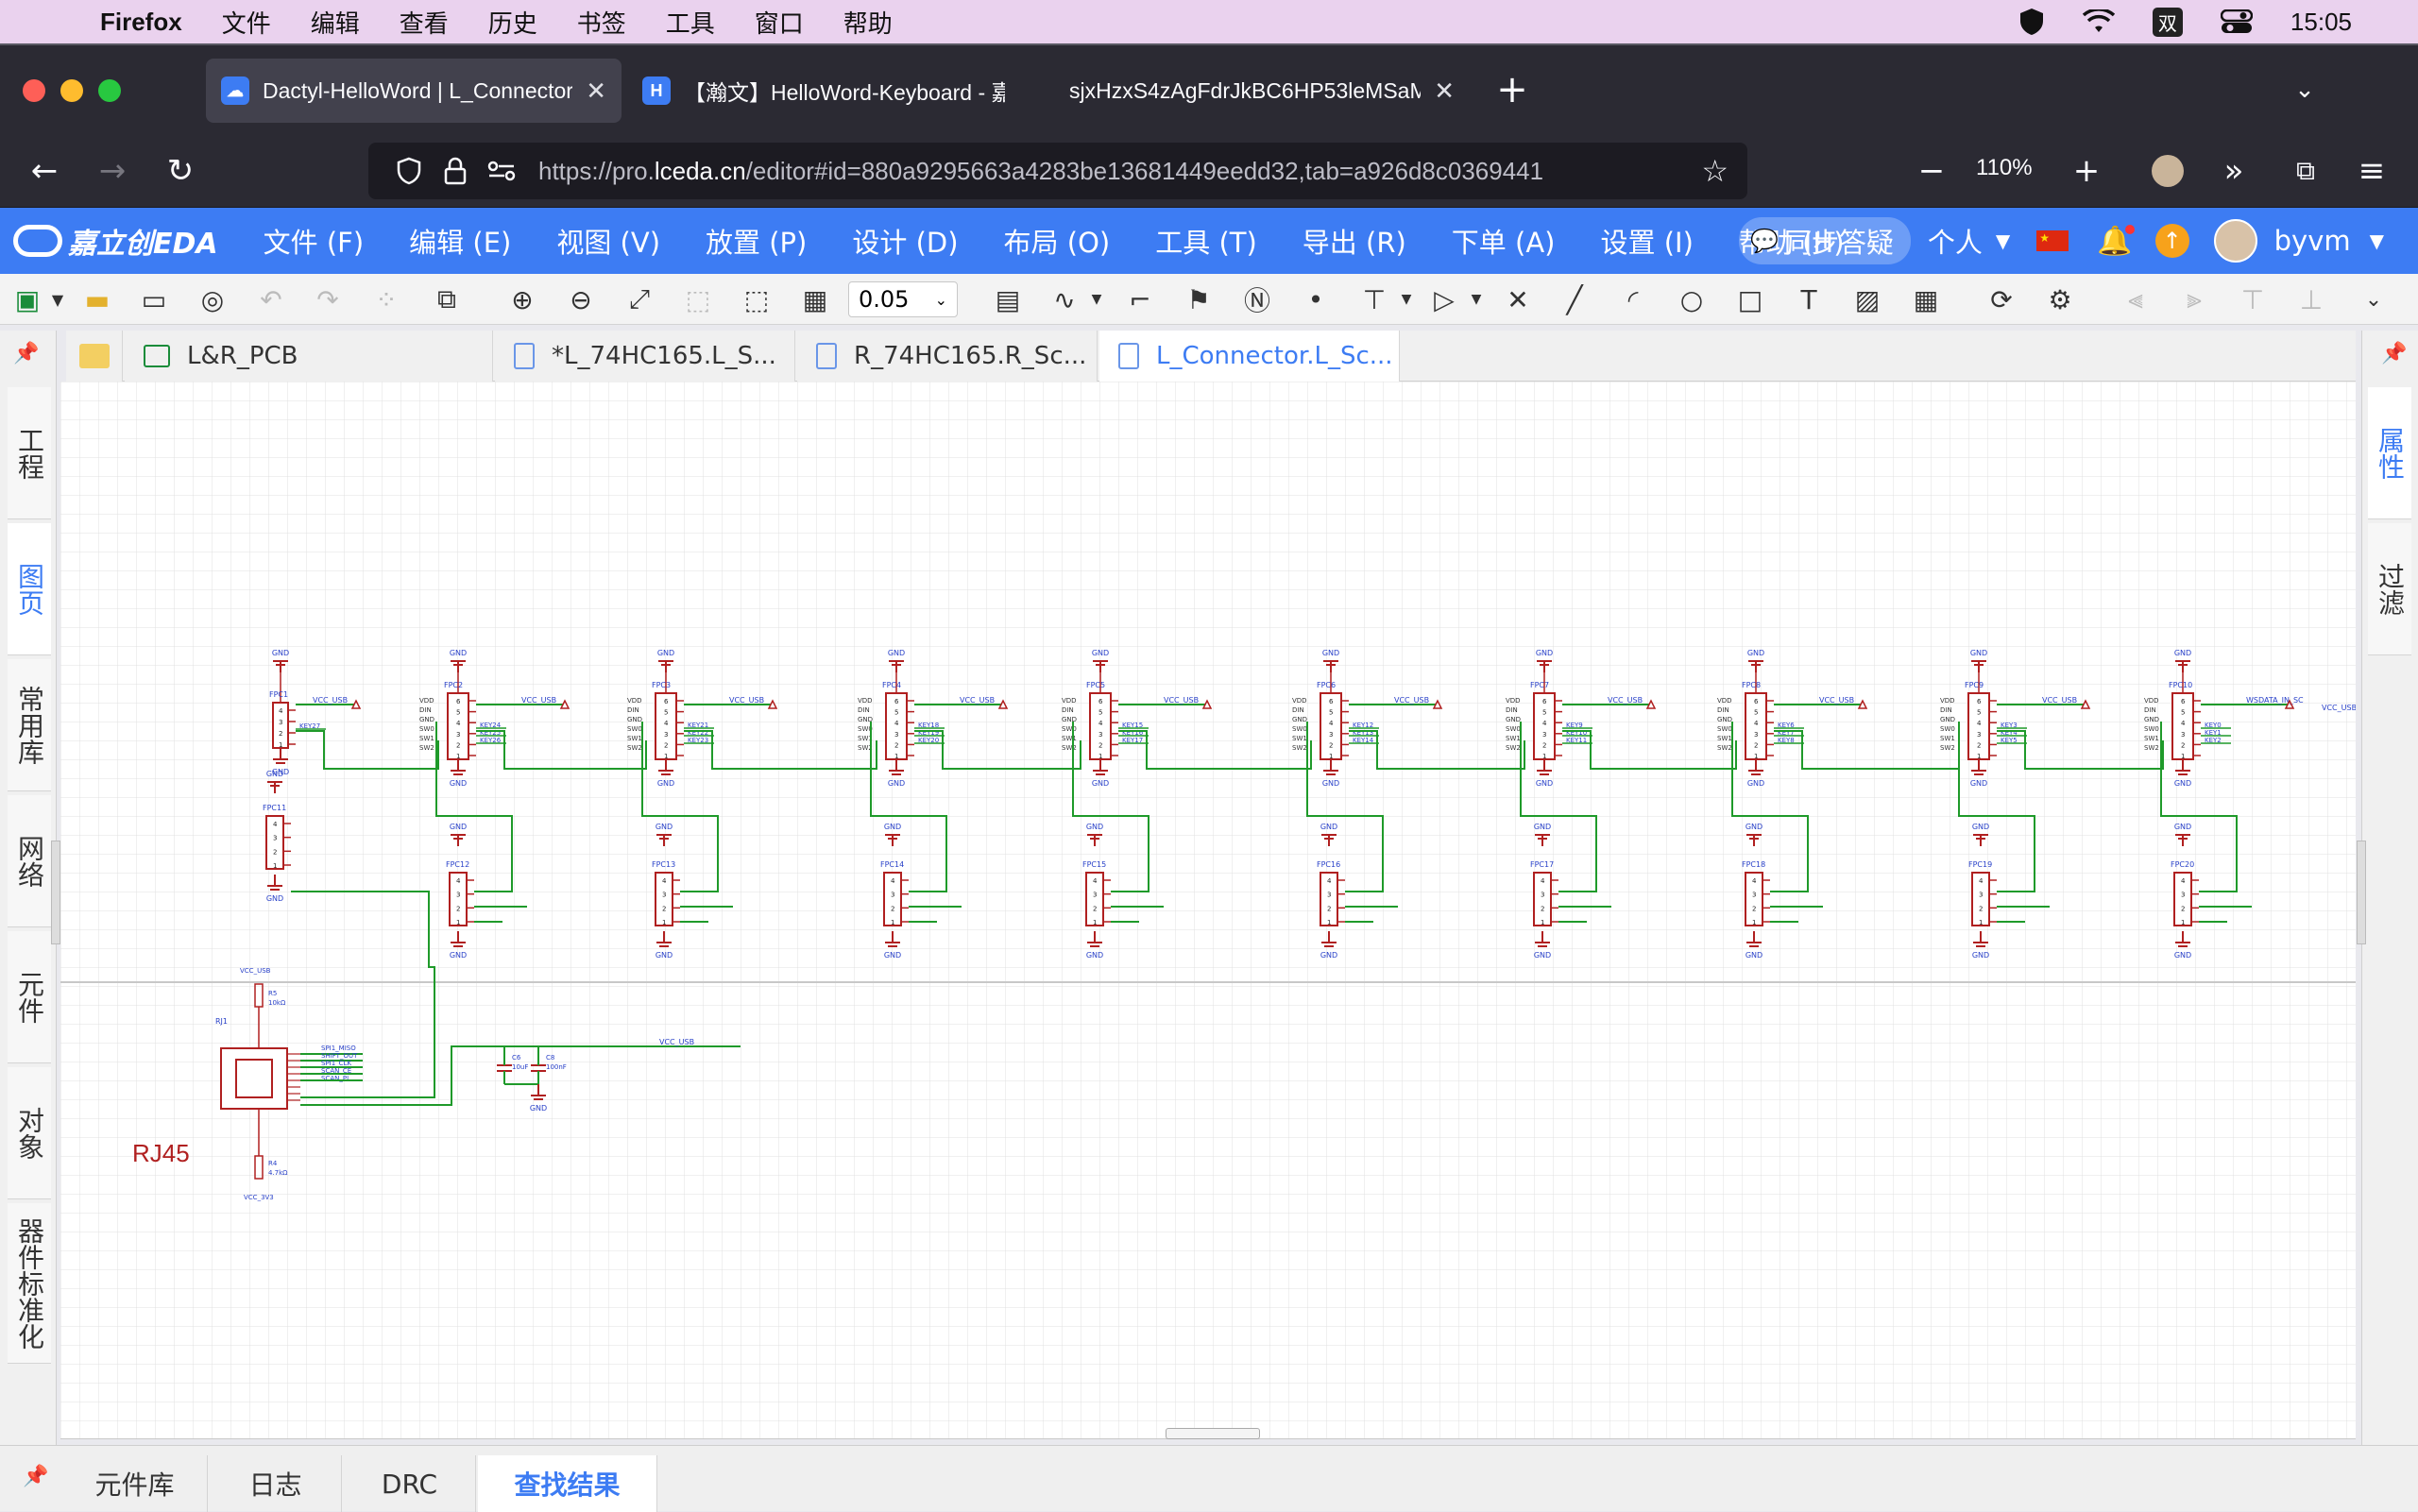 The height and width of the screenshot is (1512, 2418). I want to click on user-avatar, so click(2235, 241).